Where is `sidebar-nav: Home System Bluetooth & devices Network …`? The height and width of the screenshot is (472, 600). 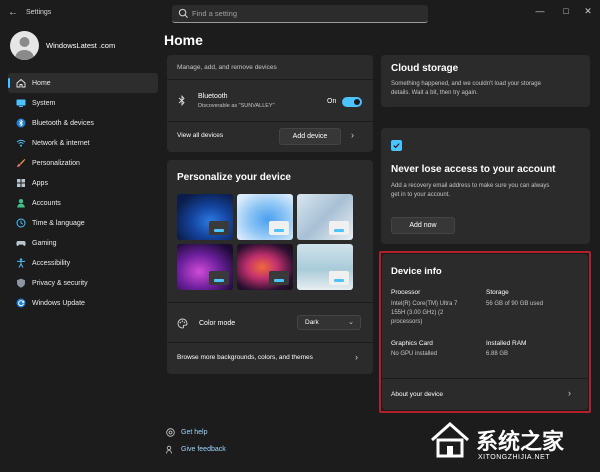 sidebar-nav: Home System Bluetooth & devices Network … is located at coordinates (83, 193).